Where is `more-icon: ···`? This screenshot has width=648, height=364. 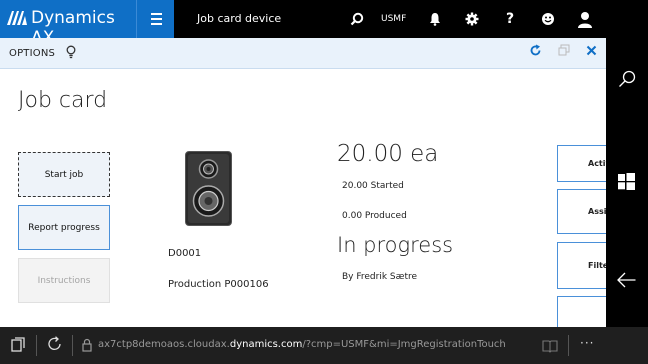
more-icon: ··· is located at coordinates (587, 343).